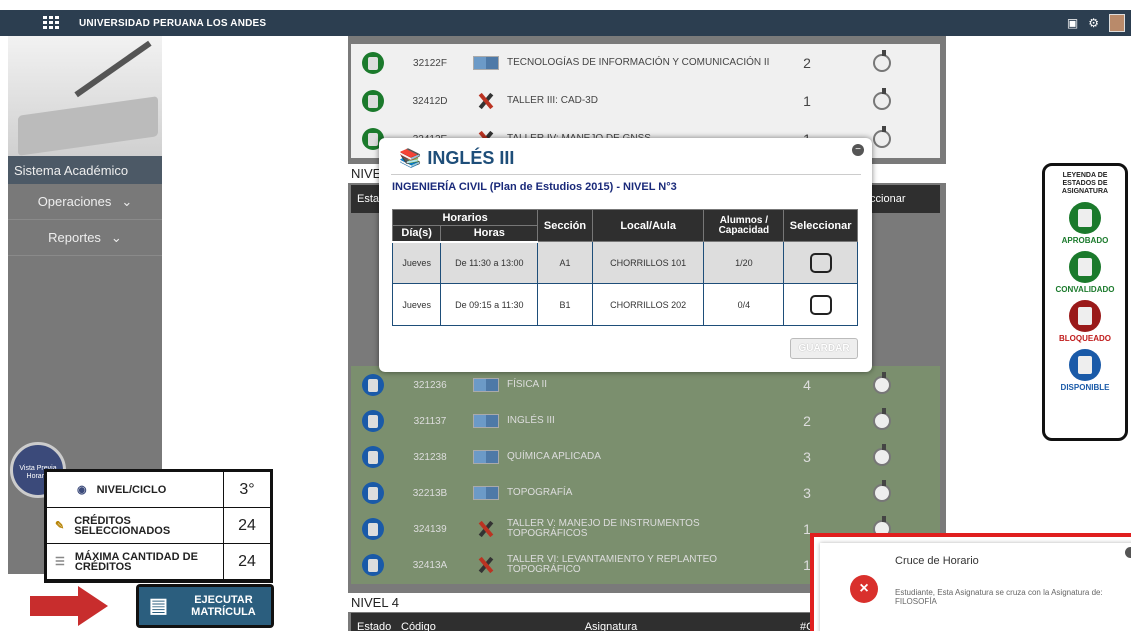 The height and width of the screenshot is (631, 1131). Describe the element at coordinates (74, 237) in the screenshot. I see `sidebar-item-label: Reportes` at that location.